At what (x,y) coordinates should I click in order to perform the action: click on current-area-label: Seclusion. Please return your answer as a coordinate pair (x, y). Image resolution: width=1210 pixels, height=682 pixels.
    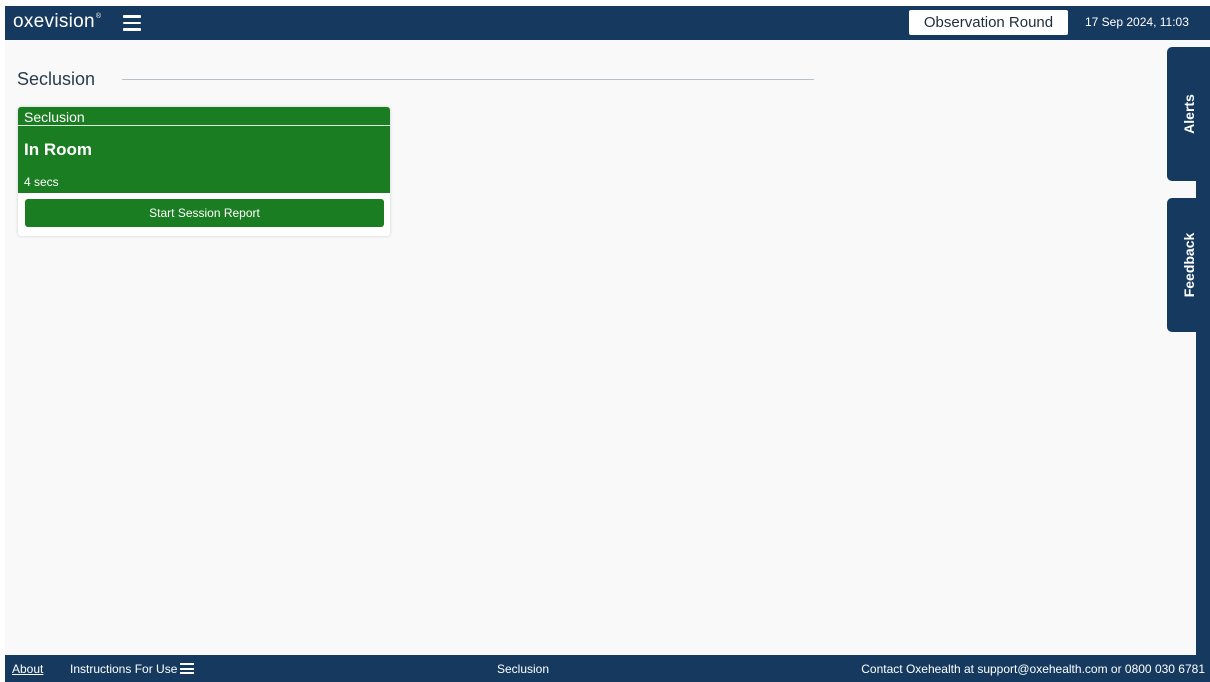
    Looking at the image, I should click on (523, 669).